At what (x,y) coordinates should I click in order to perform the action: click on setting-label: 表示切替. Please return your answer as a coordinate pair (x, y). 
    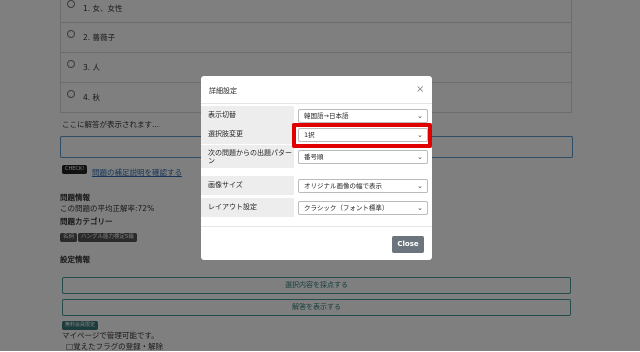
    Looking at the image, I should click on (247, 116).